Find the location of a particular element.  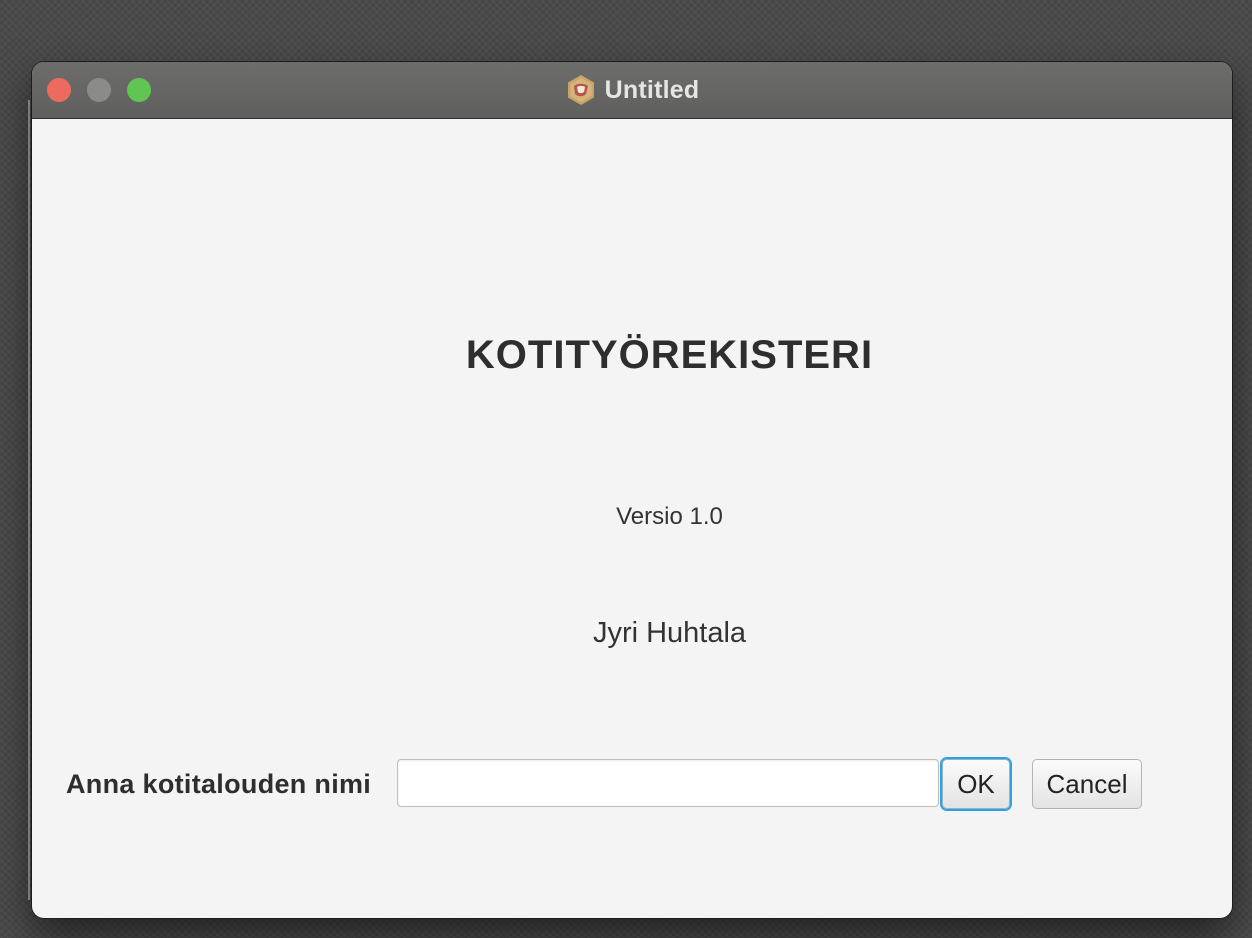

cancel-button: Cancel is located at coordinates (1087, 784).